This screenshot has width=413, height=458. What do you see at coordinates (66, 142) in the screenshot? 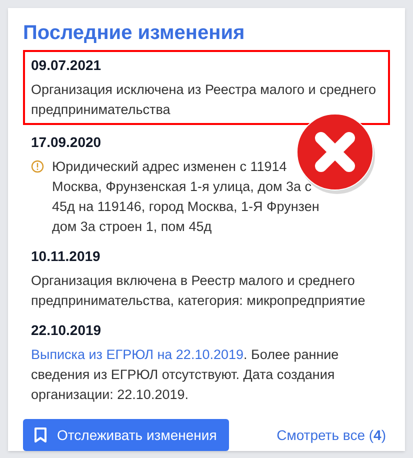
I see `change-date: 17.09.2020` at bounding box center [66, 142].